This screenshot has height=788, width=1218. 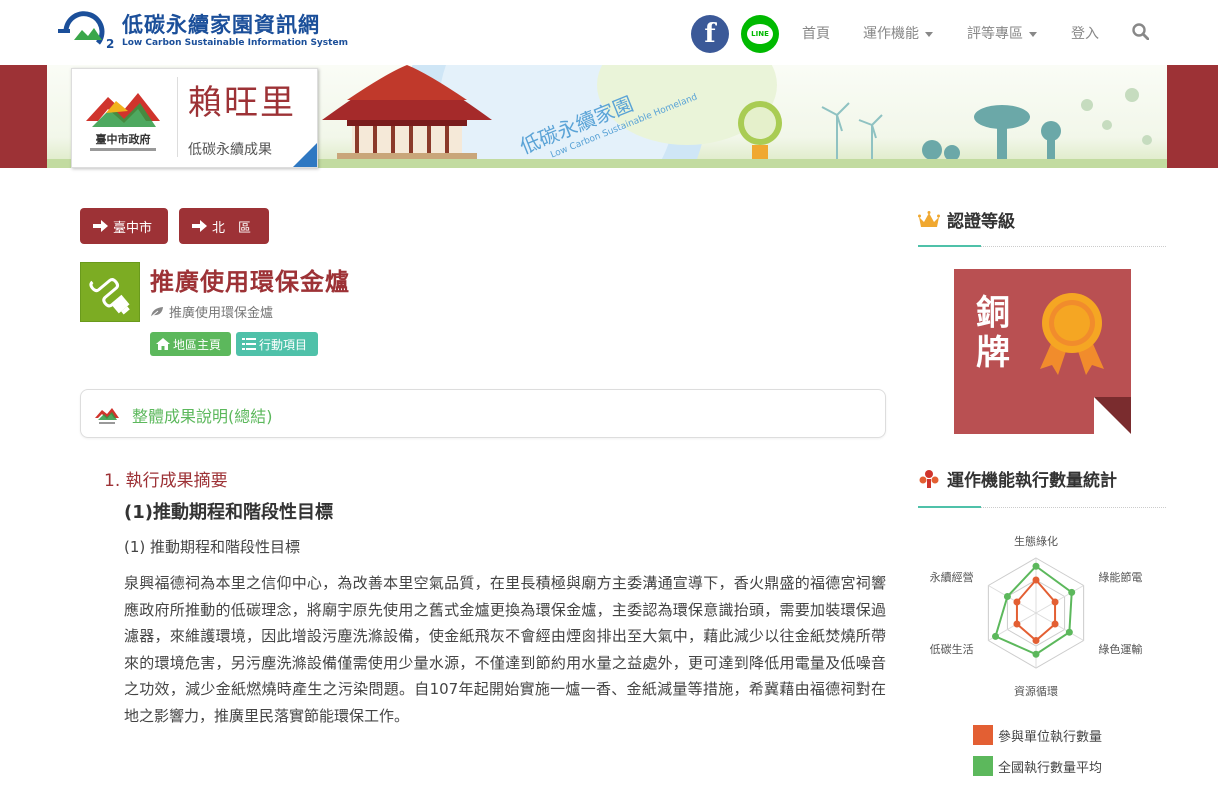 What do you see at coordinates (212, 547) in the screenshot?
I see `item-heading: (1) 推動期程和階段性目標` at bounding box center [212, 547].